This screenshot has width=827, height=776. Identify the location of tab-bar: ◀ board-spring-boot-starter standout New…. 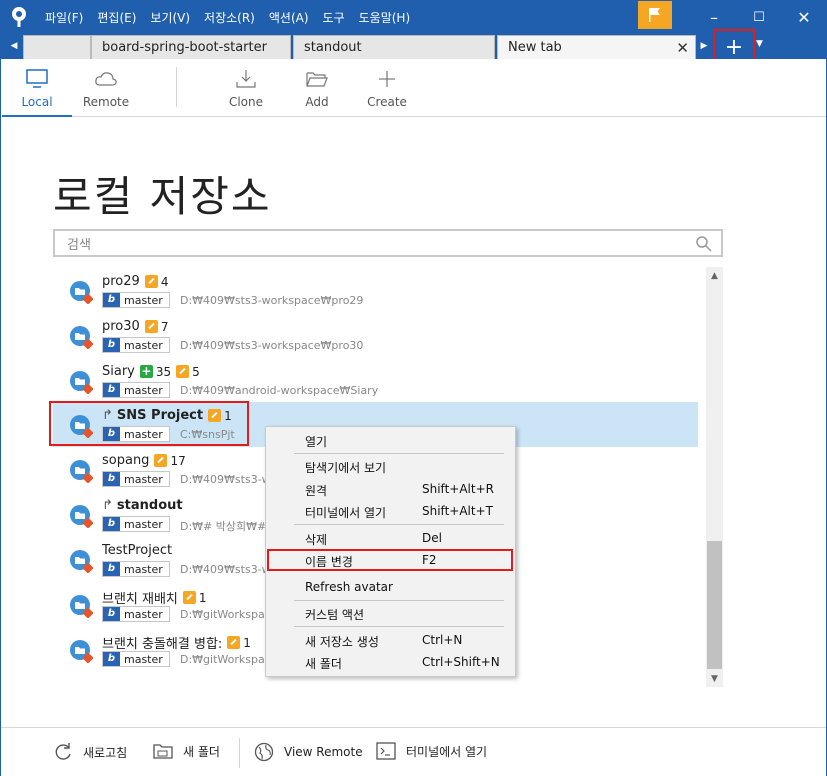
(413, 46).